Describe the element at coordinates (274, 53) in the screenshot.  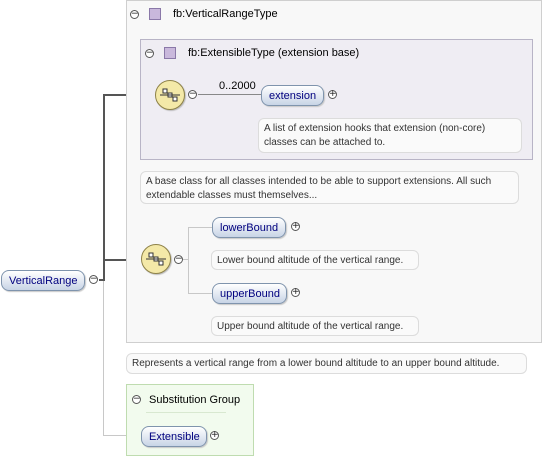
I see `inner-type-title: fb:ExtensibleType (extension base)` at that location.